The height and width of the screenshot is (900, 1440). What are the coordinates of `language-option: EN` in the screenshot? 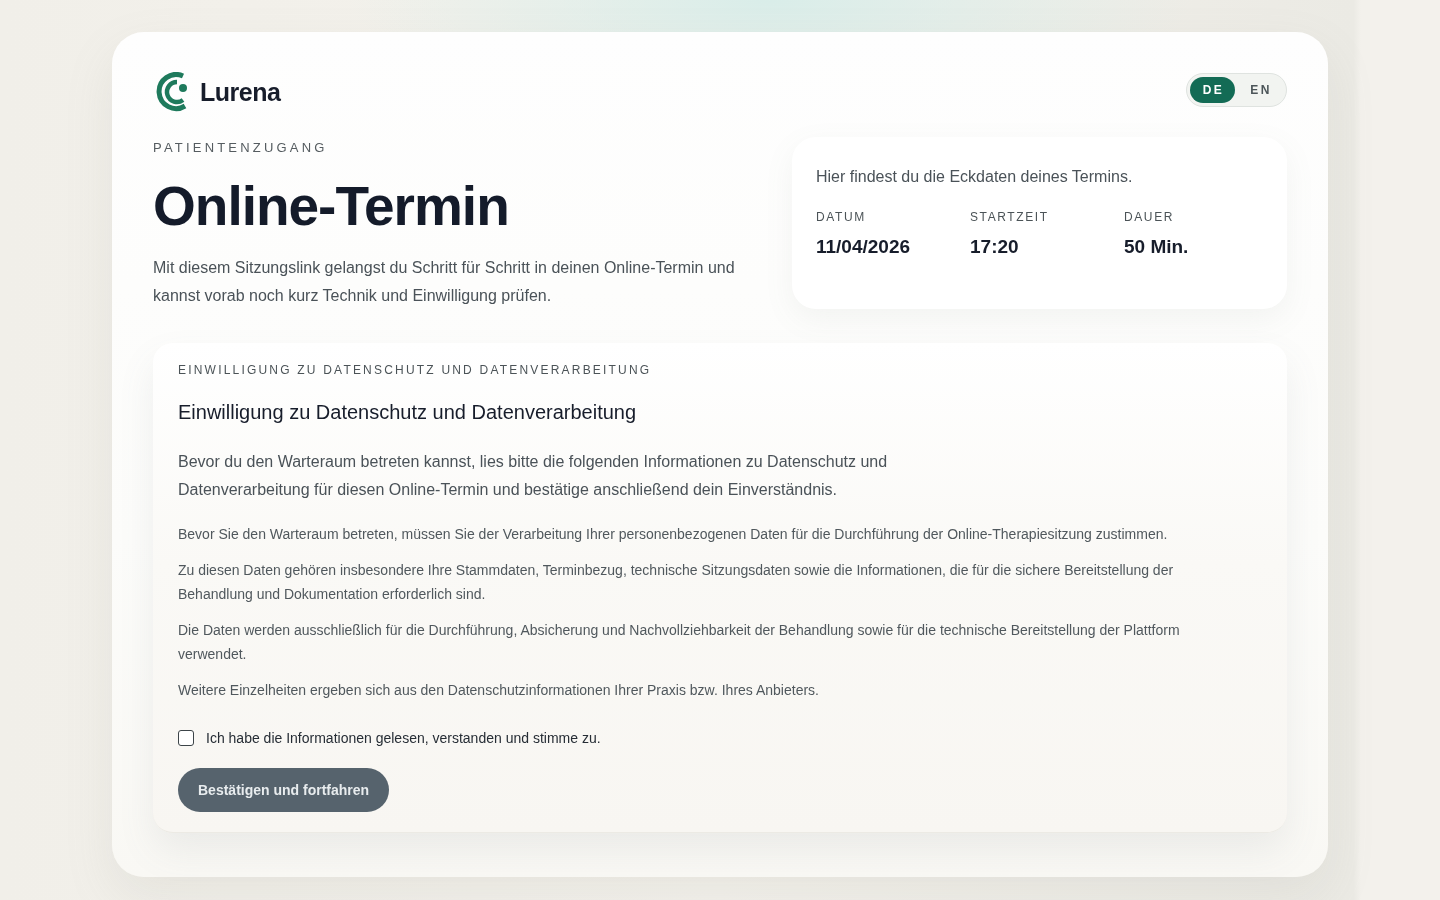 It's located at (1260, 90).